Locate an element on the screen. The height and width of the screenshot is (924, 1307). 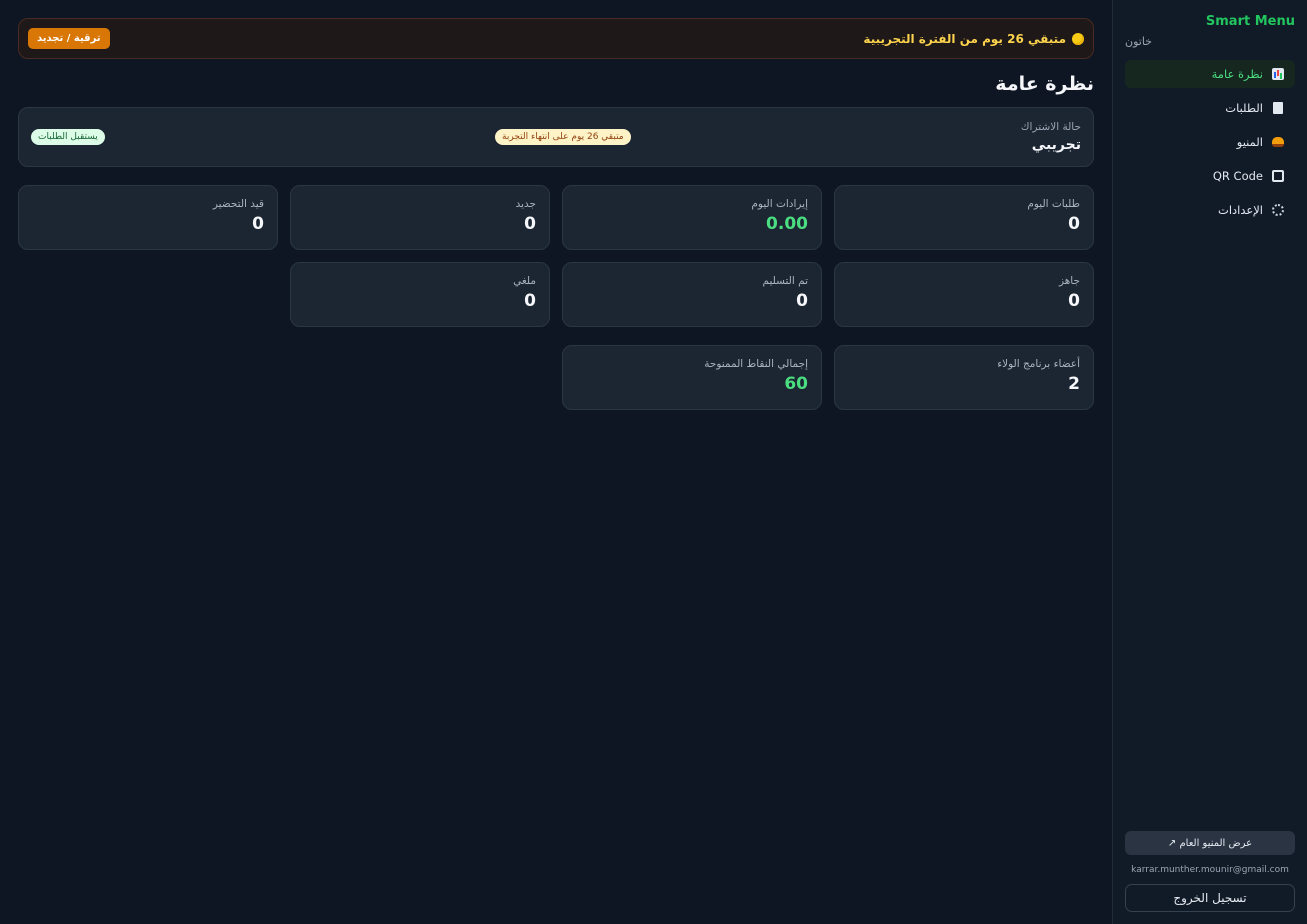
stat-label: أعضاء برنامج الولاء is located at coordinates (1038, 364).